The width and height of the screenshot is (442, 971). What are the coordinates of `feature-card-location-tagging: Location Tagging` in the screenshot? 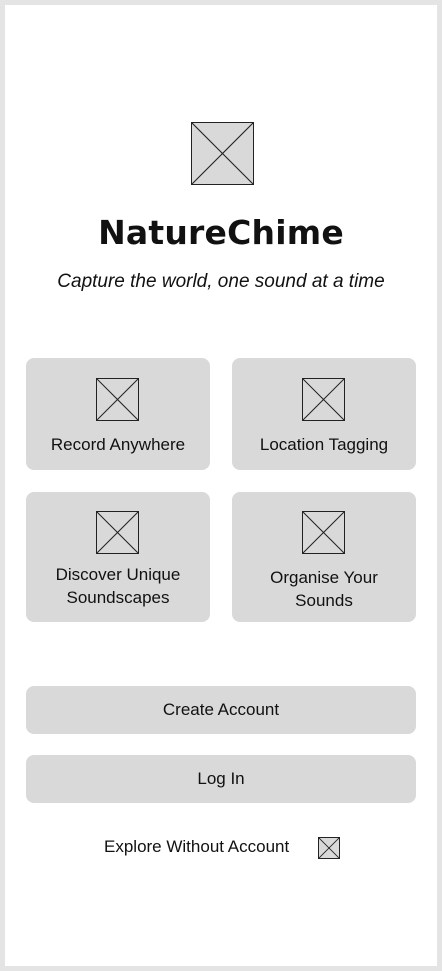 It's located at (324, 414).